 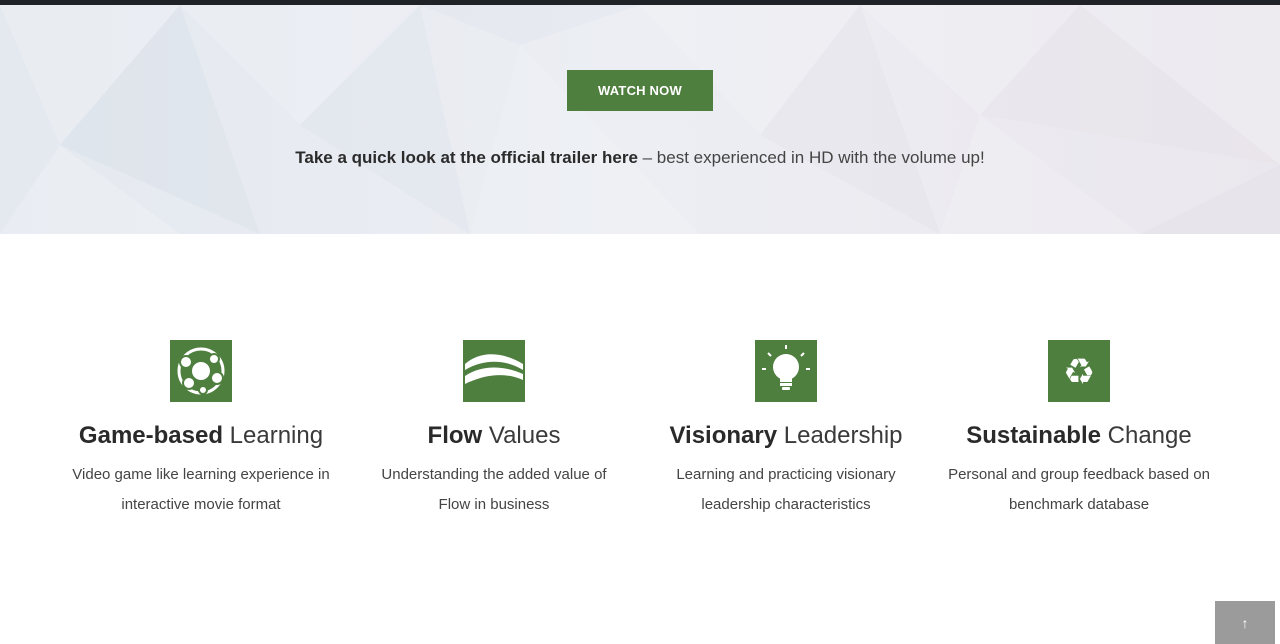 What do you see at coordinates (786, 371) in the screenshot?
I see `lightbulb-icon` at bounding box center [786, 371].